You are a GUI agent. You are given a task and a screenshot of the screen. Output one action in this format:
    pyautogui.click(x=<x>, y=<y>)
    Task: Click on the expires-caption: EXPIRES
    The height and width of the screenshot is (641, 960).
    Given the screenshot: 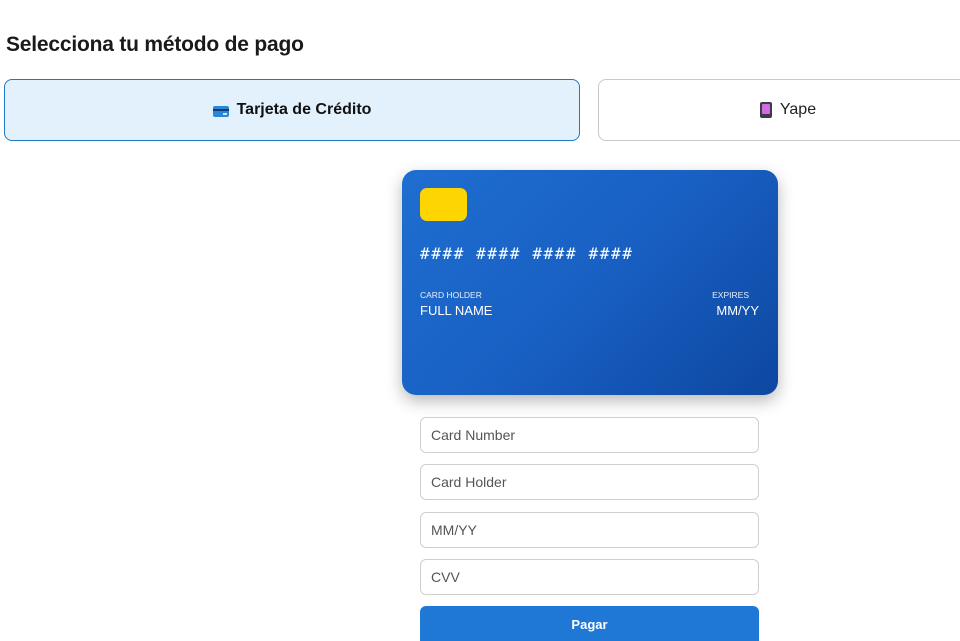 What is the action you would take?
    pyautogui.click(x=730, y=295)
    